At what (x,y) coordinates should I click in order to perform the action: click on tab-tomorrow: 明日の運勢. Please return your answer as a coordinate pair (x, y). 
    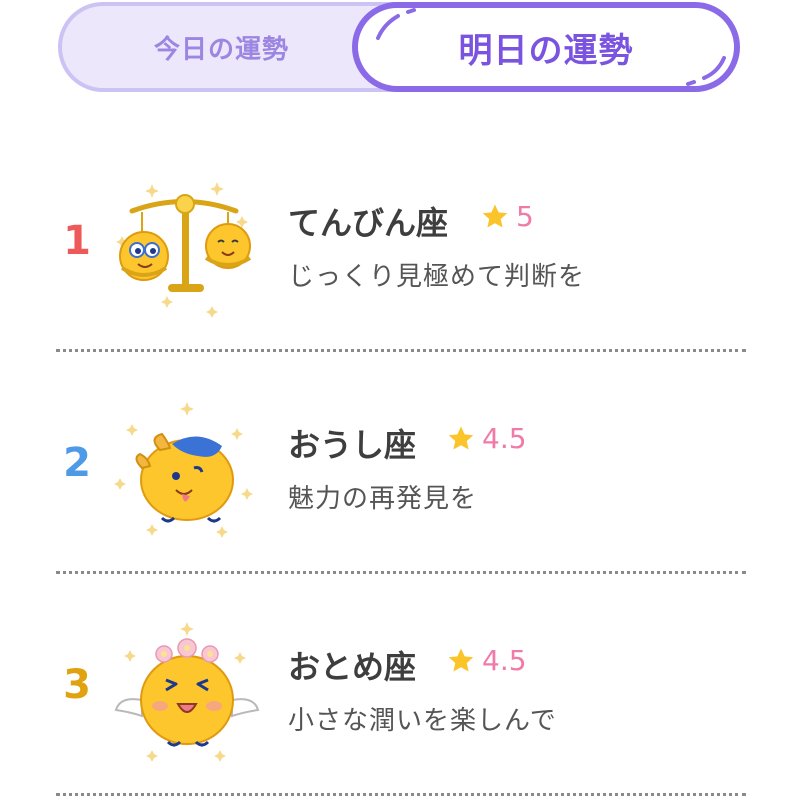
    Looking at the image, I should click on (546, 47).